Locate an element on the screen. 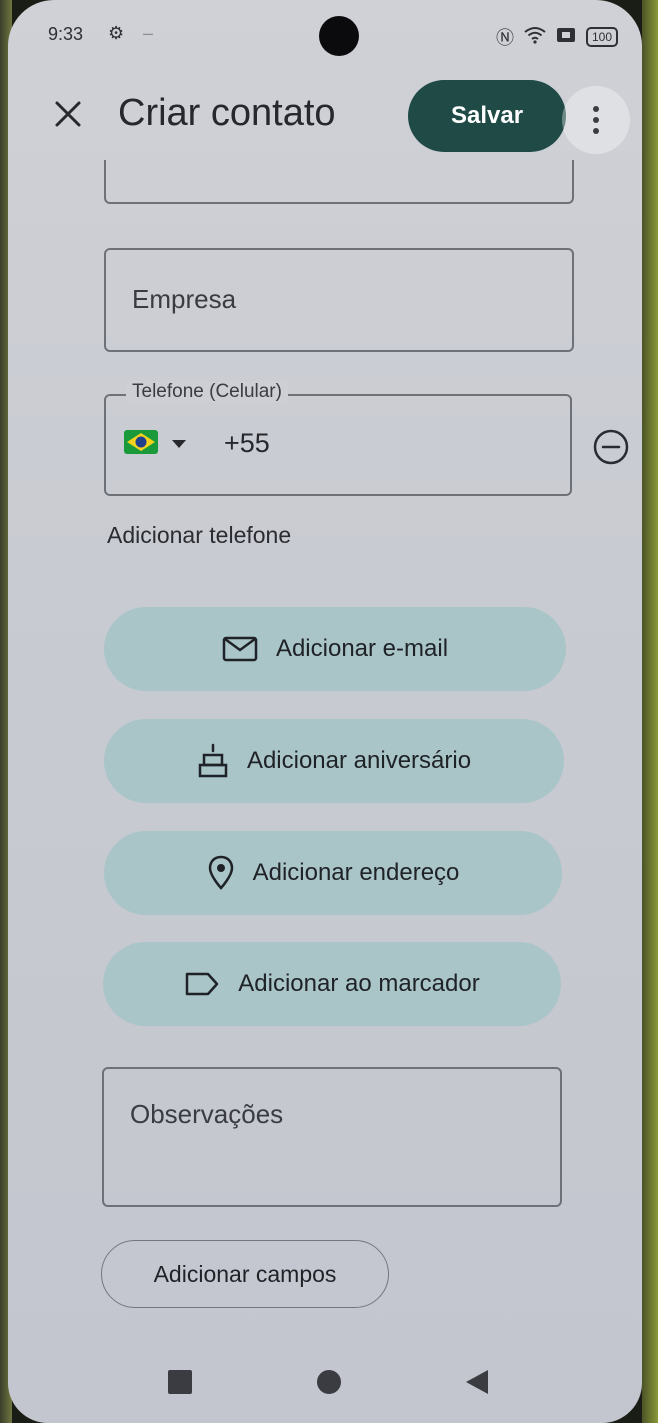  label-tag-icon is located at coordinates (202, 984).